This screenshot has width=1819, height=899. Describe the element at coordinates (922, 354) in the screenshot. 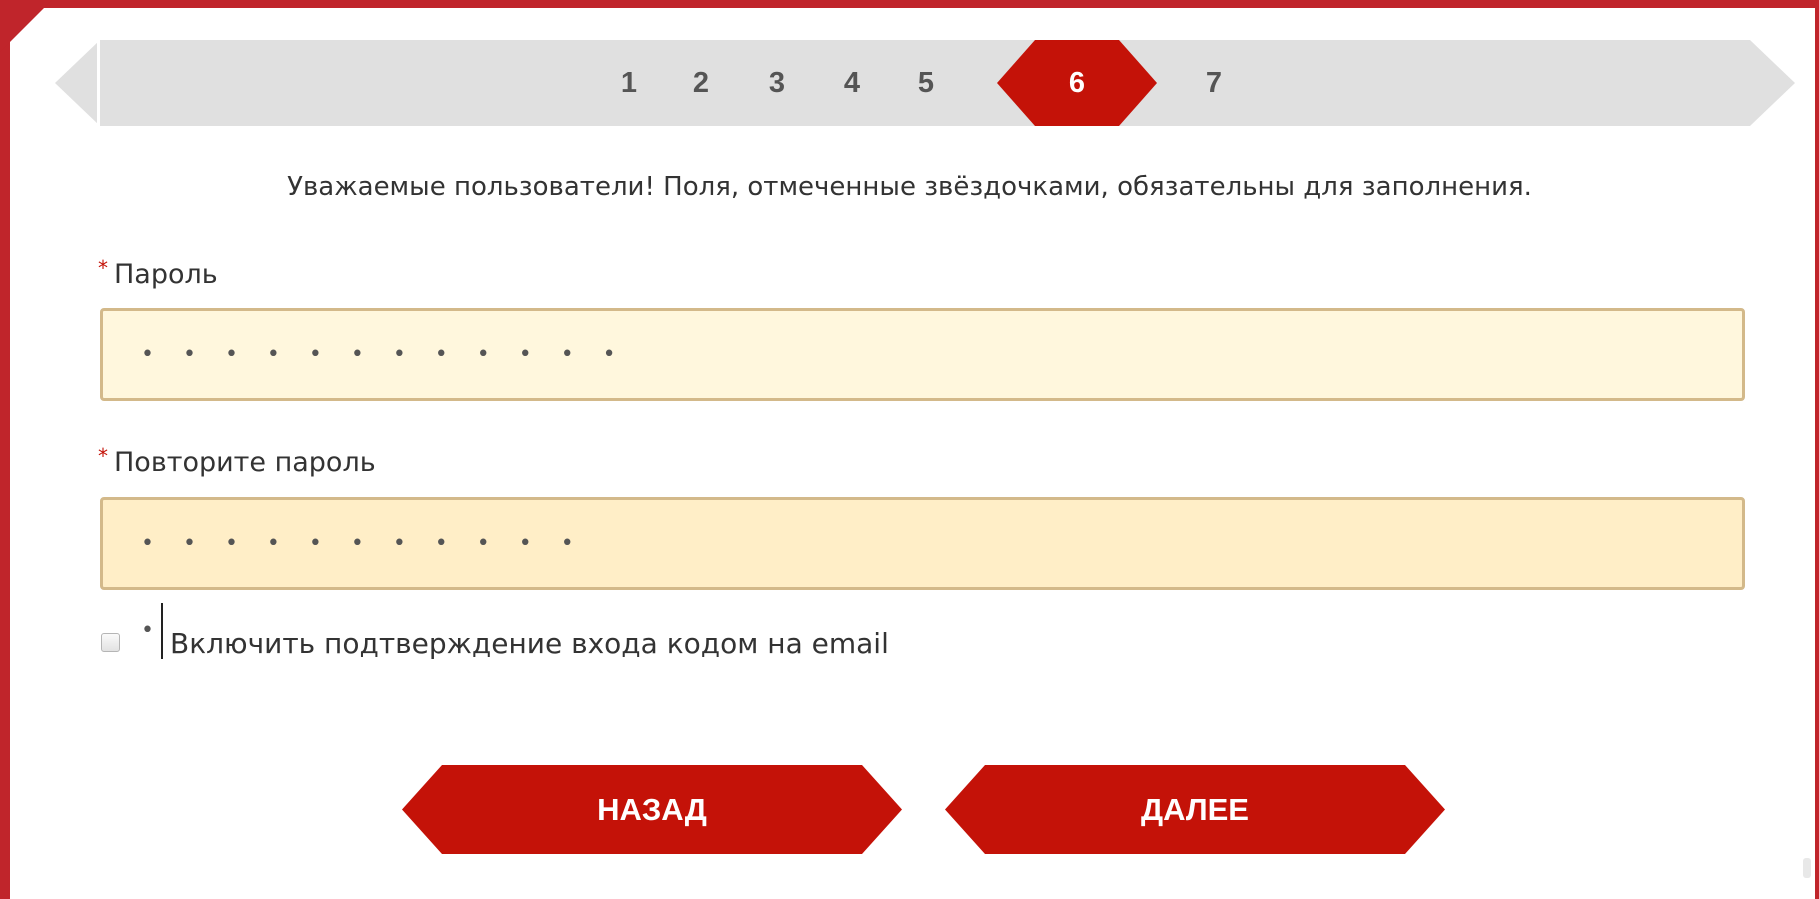

I see `password-field: • • • • • • • • • • • •` at that location.